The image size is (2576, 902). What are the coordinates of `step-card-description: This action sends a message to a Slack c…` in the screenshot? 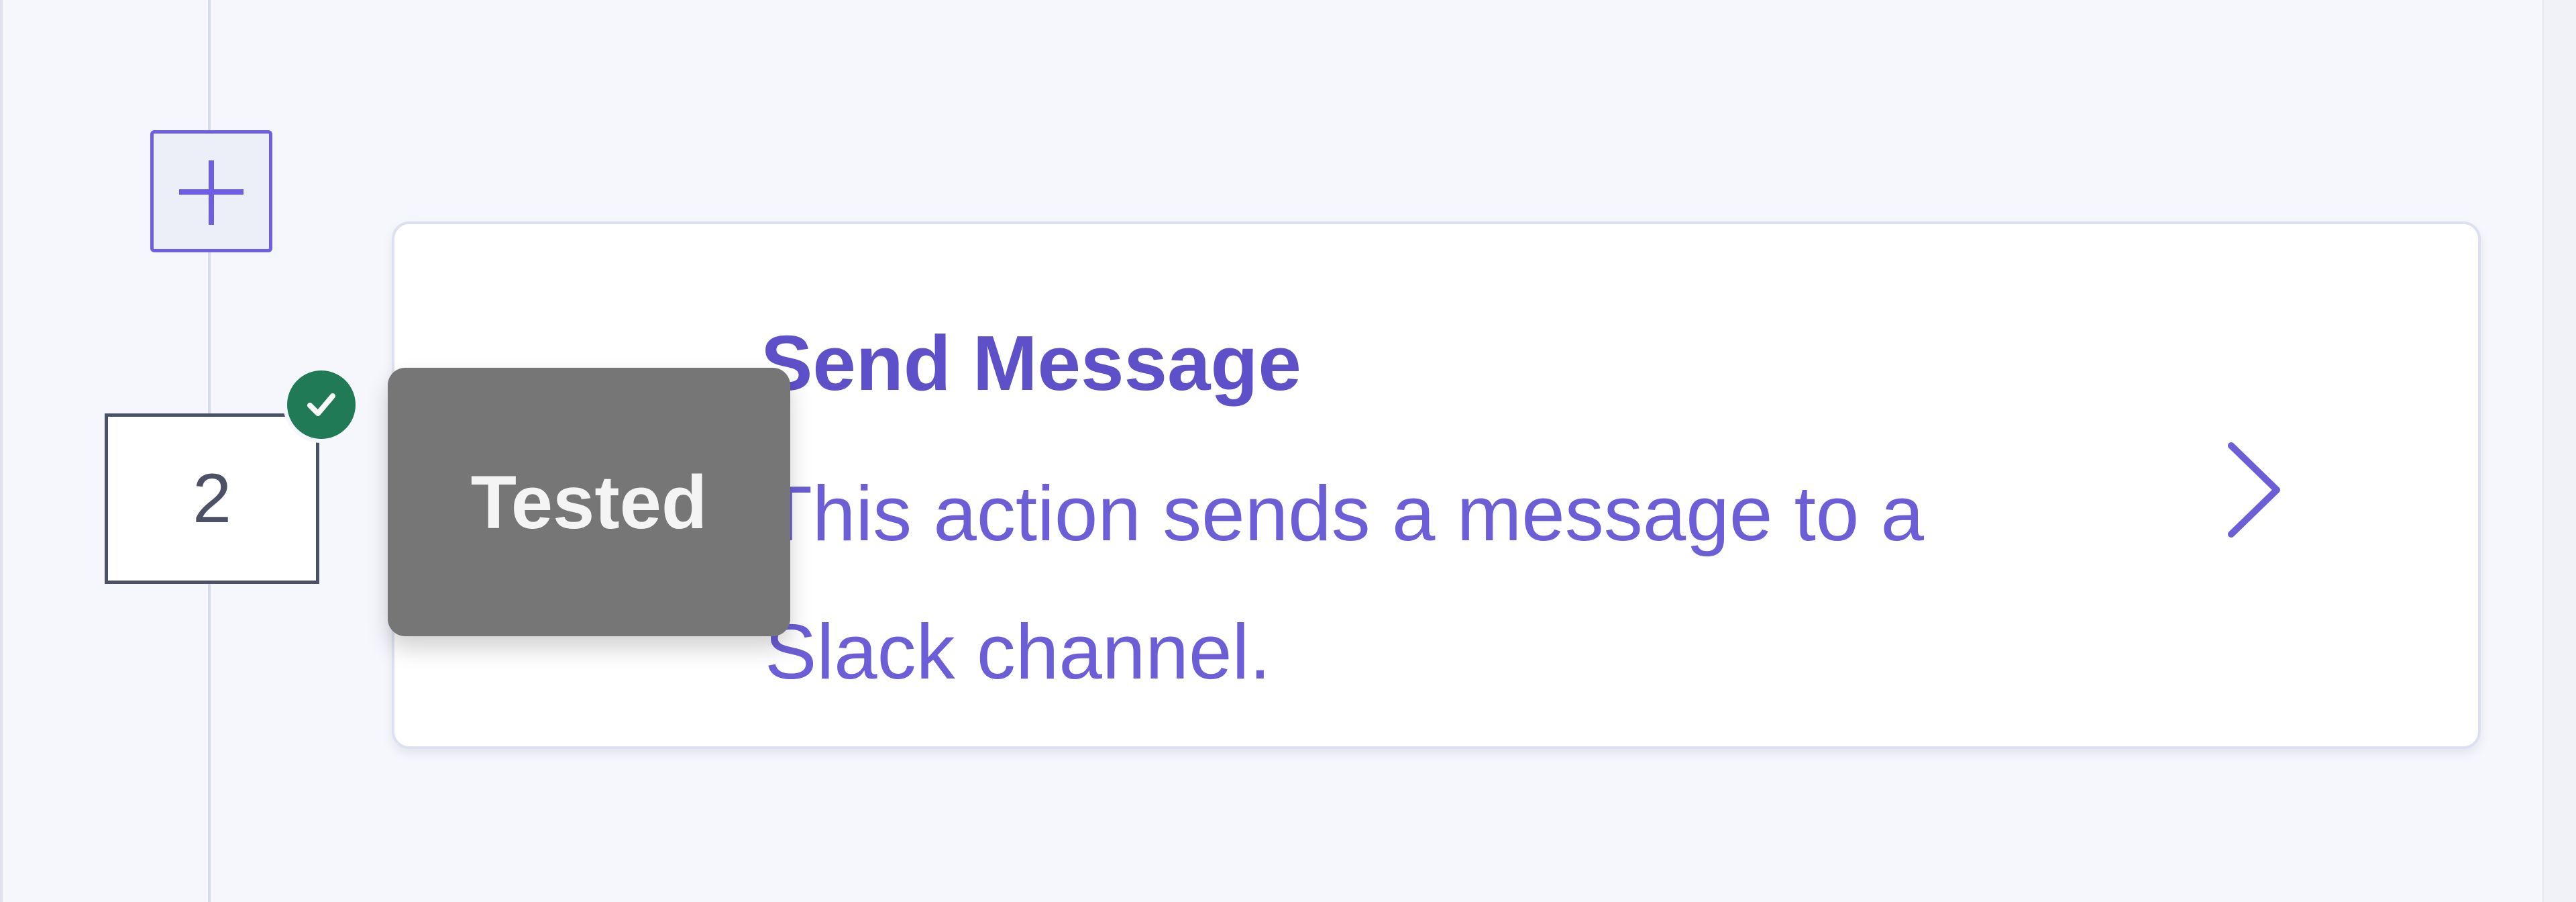 It's located at (1345, 582).